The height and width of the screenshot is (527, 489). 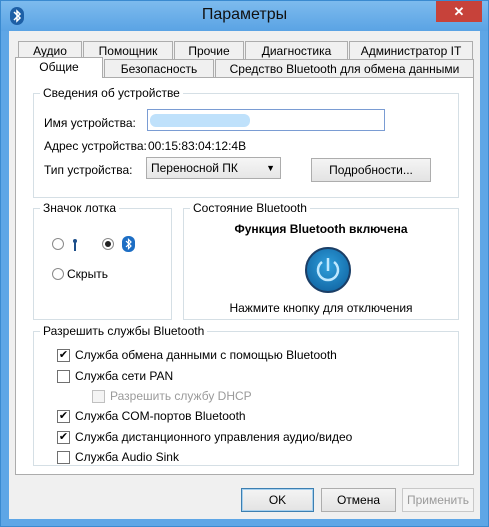 I want to click on hide-label: Скрыть, so click(x=87, y=274).